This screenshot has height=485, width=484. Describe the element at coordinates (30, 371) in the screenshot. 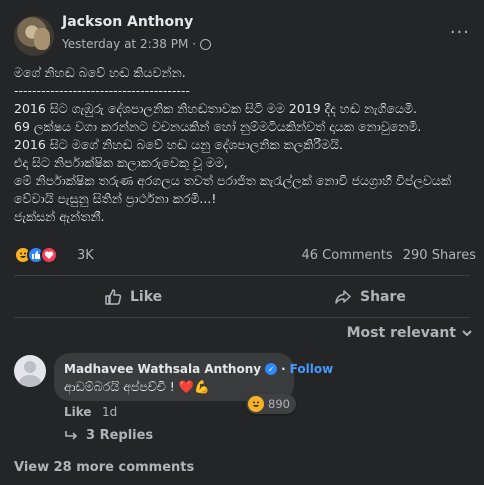

I see `commenter-avatar` at that location.